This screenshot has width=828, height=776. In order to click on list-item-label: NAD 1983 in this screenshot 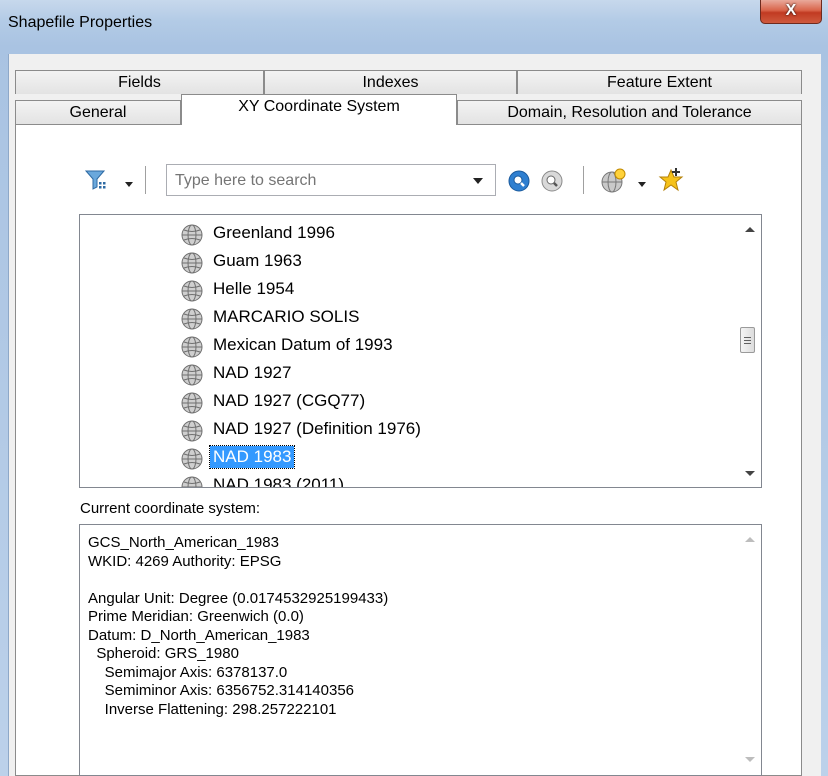, I will do `click(252, 457)`.